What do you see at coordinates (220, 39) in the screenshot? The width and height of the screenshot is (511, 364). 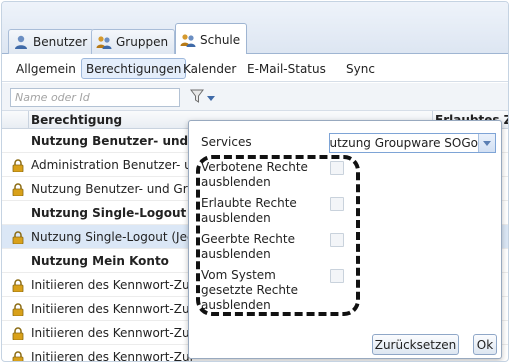 I see `tab-label: Schule` at bounding box center [220, 39].